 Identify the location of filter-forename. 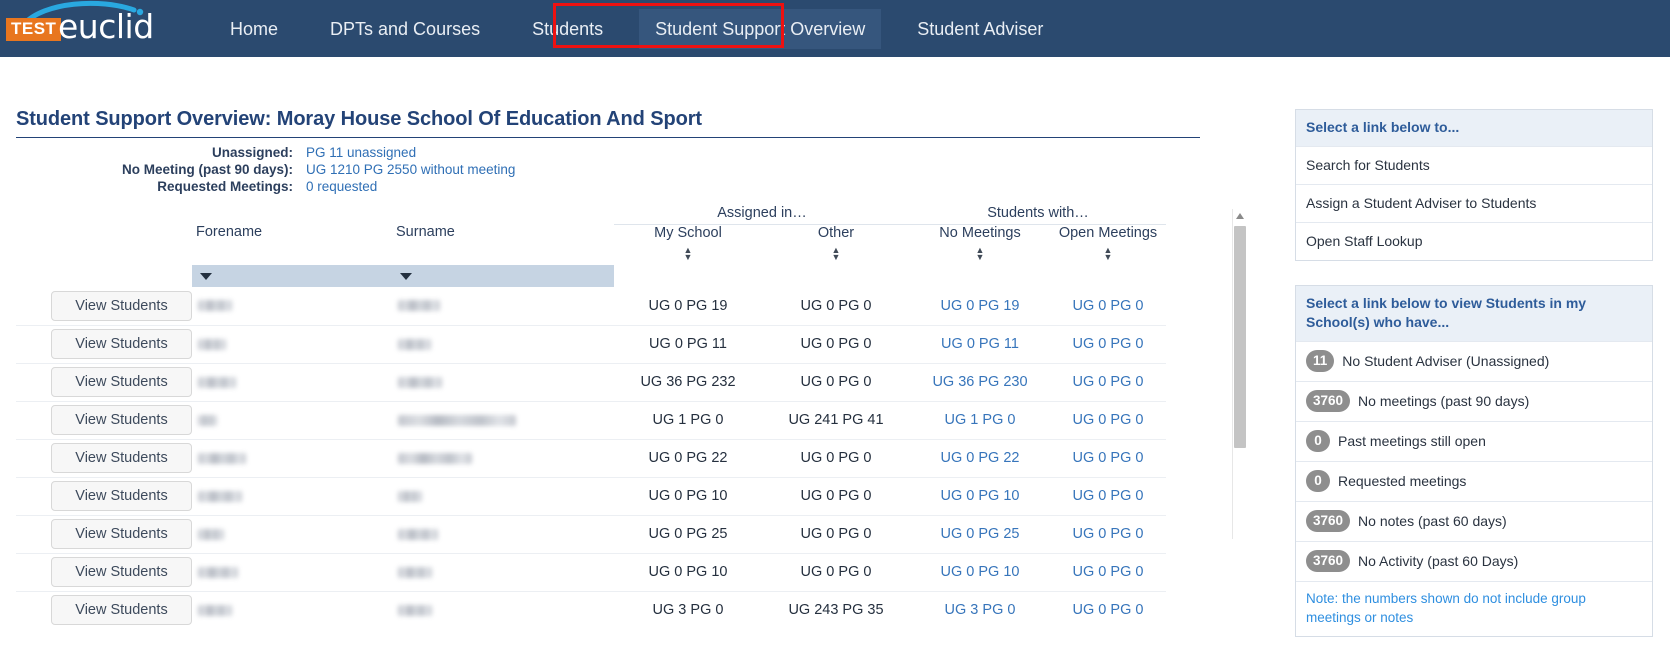
(292, 276).